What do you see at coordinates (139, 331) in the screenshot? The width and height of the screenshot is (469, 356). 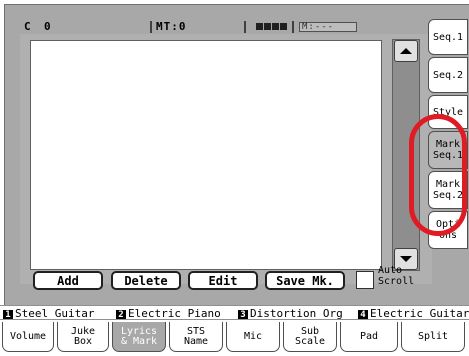 I see `tab-label: Lyrics` at bounding box center [139, 331].